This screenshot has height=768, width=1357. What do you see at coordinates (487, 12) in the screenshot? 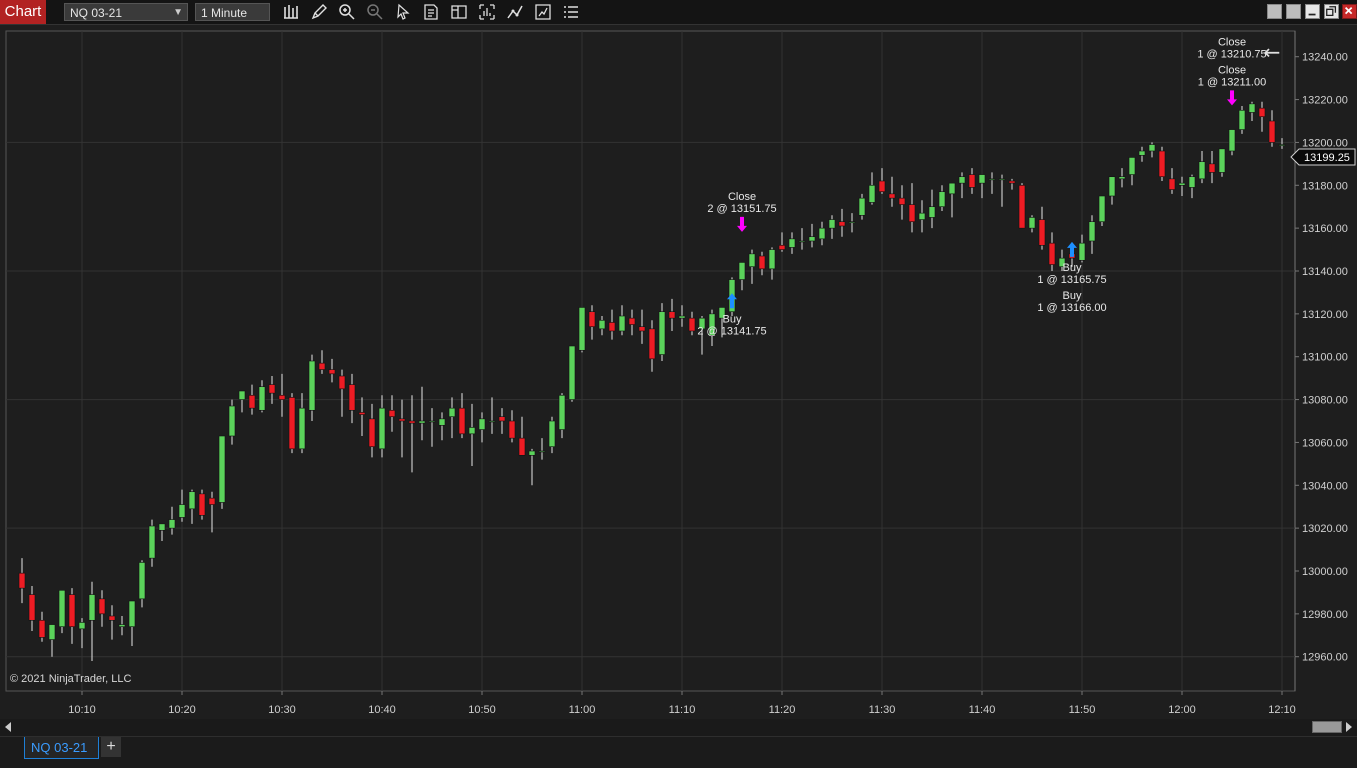
I see `zoom-box-icon` at bounding box center [487, 12].